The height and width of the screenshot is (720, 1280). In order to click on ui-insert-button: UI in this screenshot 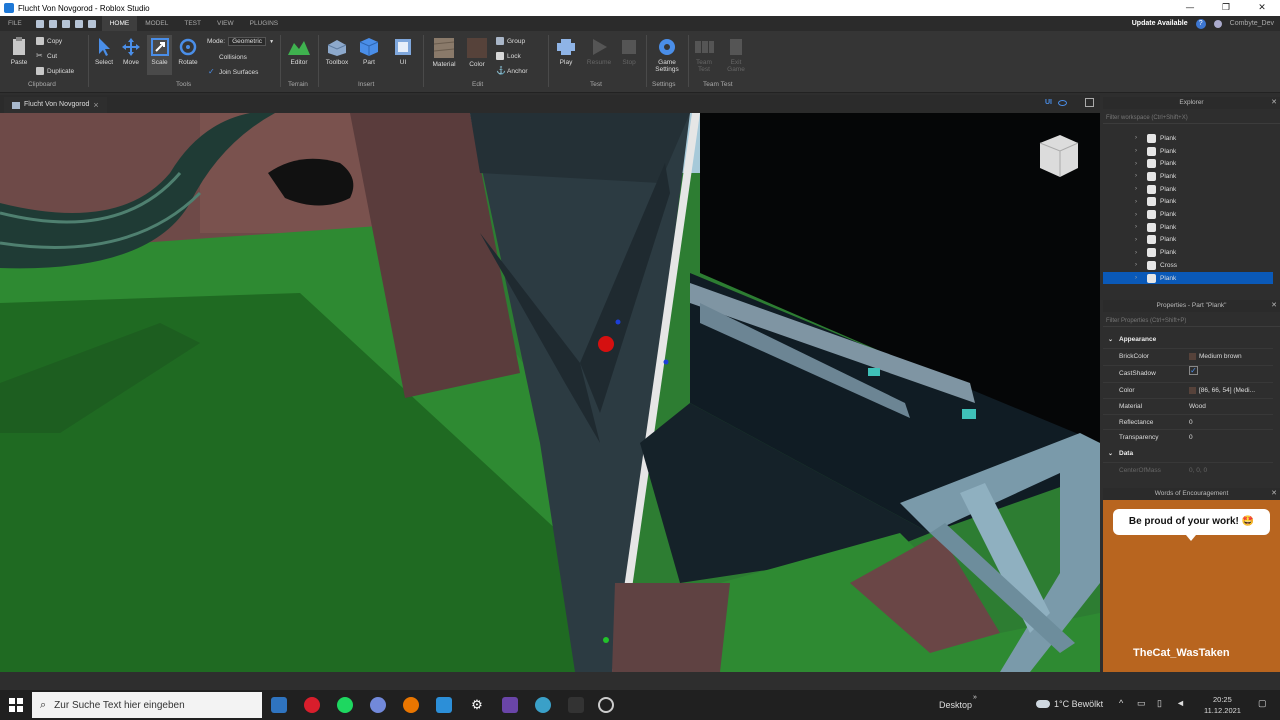, I will do `click(403, 51)`.